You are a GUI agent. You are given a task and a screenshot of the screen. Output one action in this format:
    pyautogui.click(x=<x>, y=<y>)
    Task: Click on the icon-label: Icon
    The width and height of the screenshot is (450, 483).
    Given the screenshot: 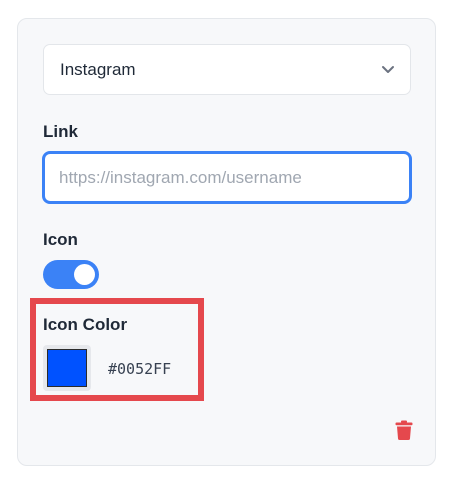 What is the action you would take?
    pyautogui.click(x=60, y=239)
    